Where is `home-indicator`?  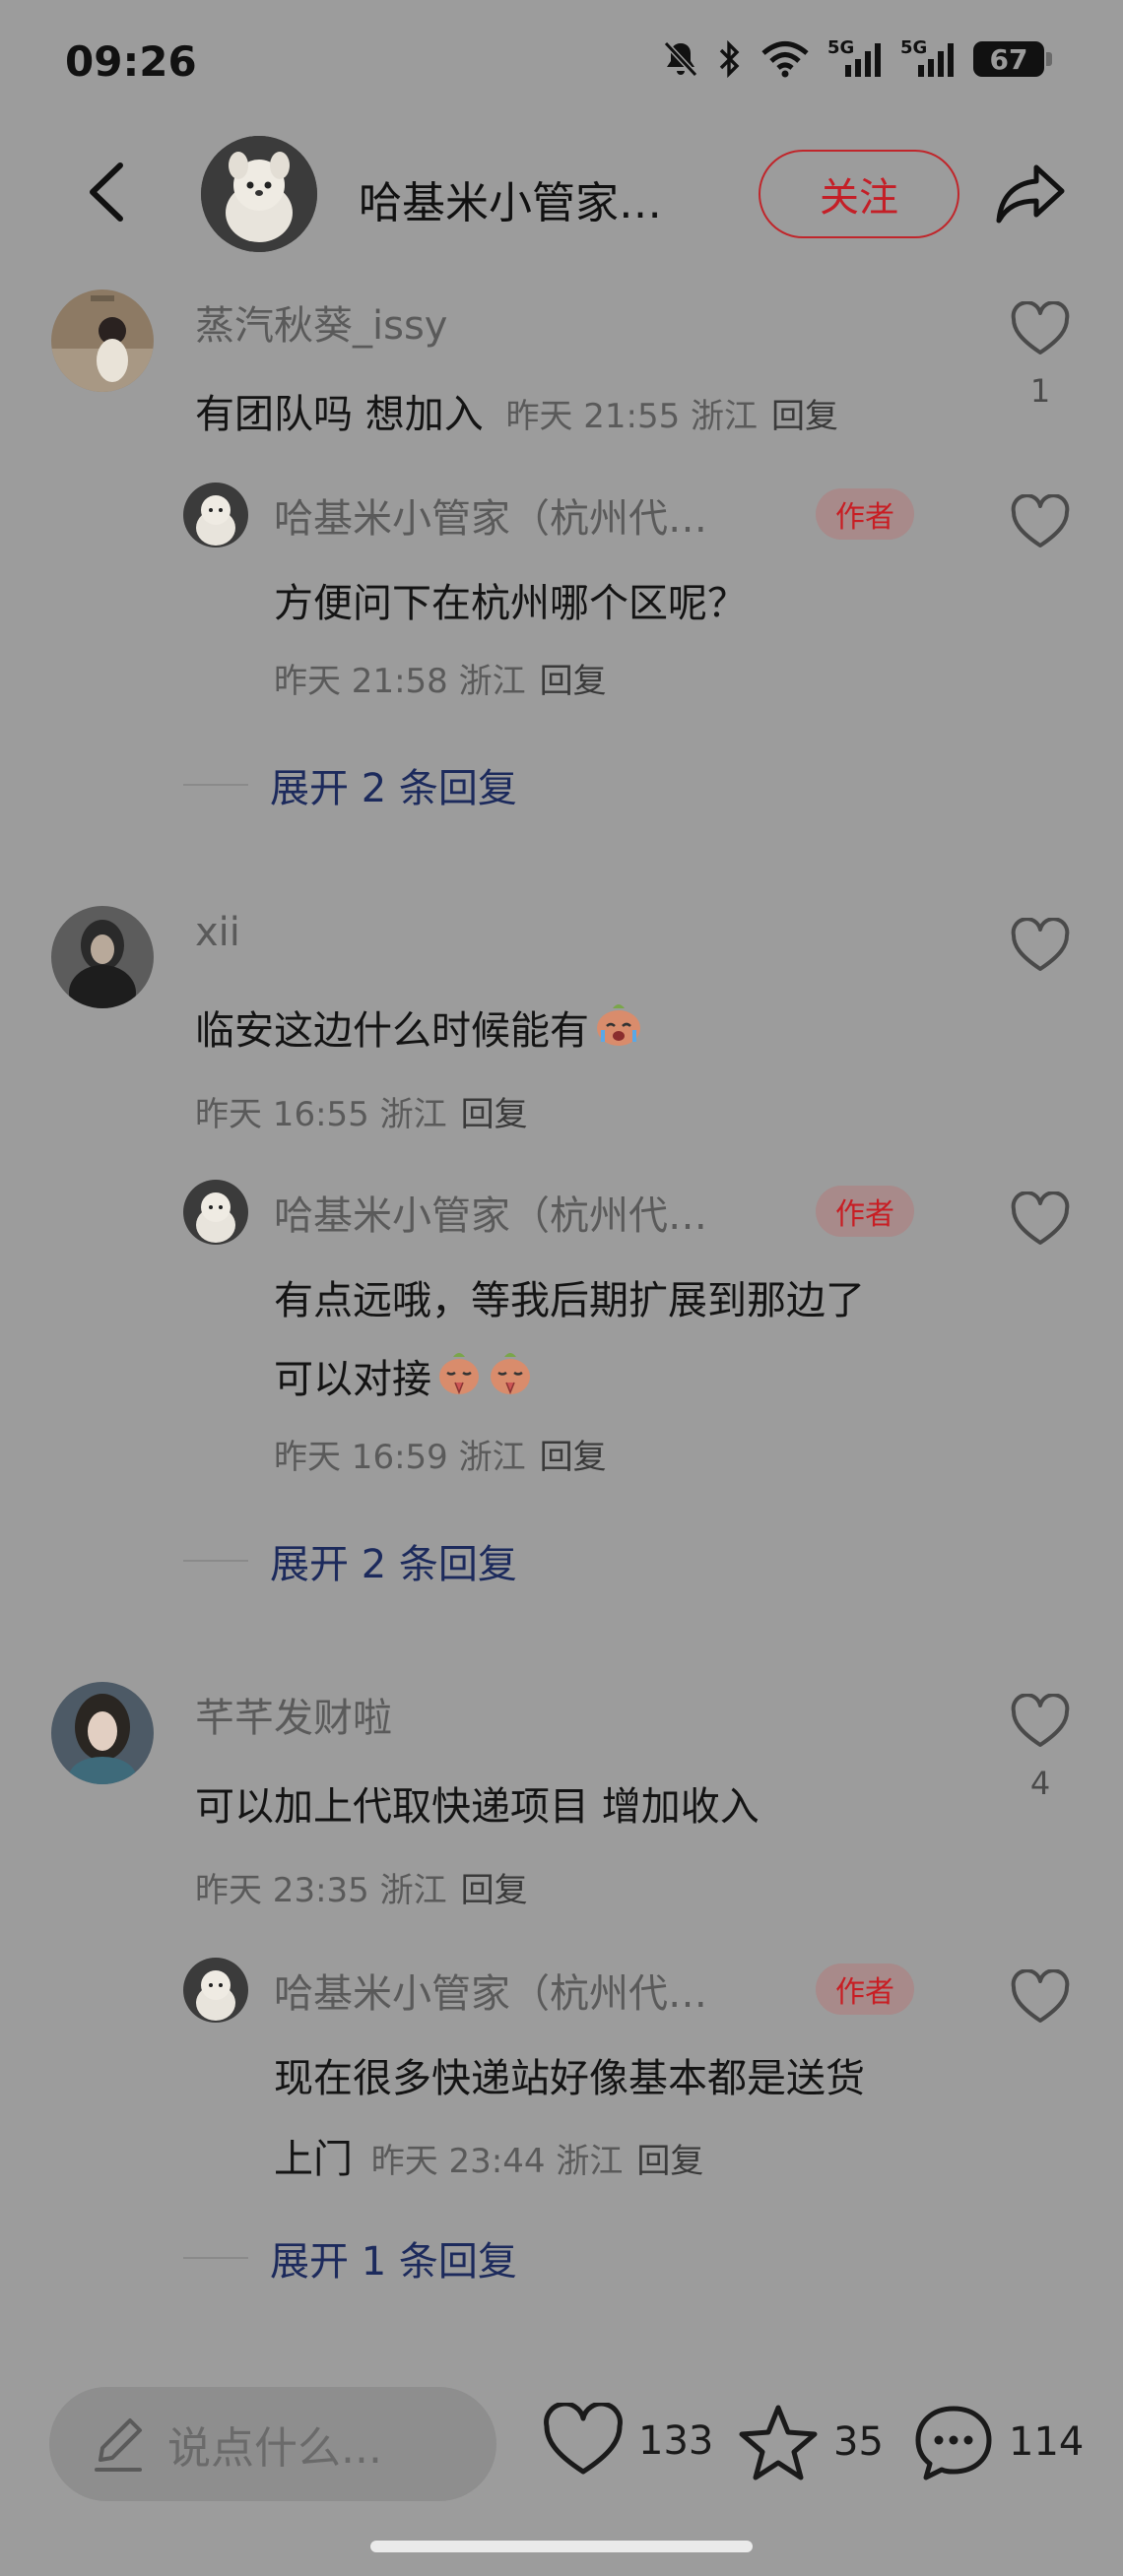
home-indicator is located at coordinates (561, 2546).